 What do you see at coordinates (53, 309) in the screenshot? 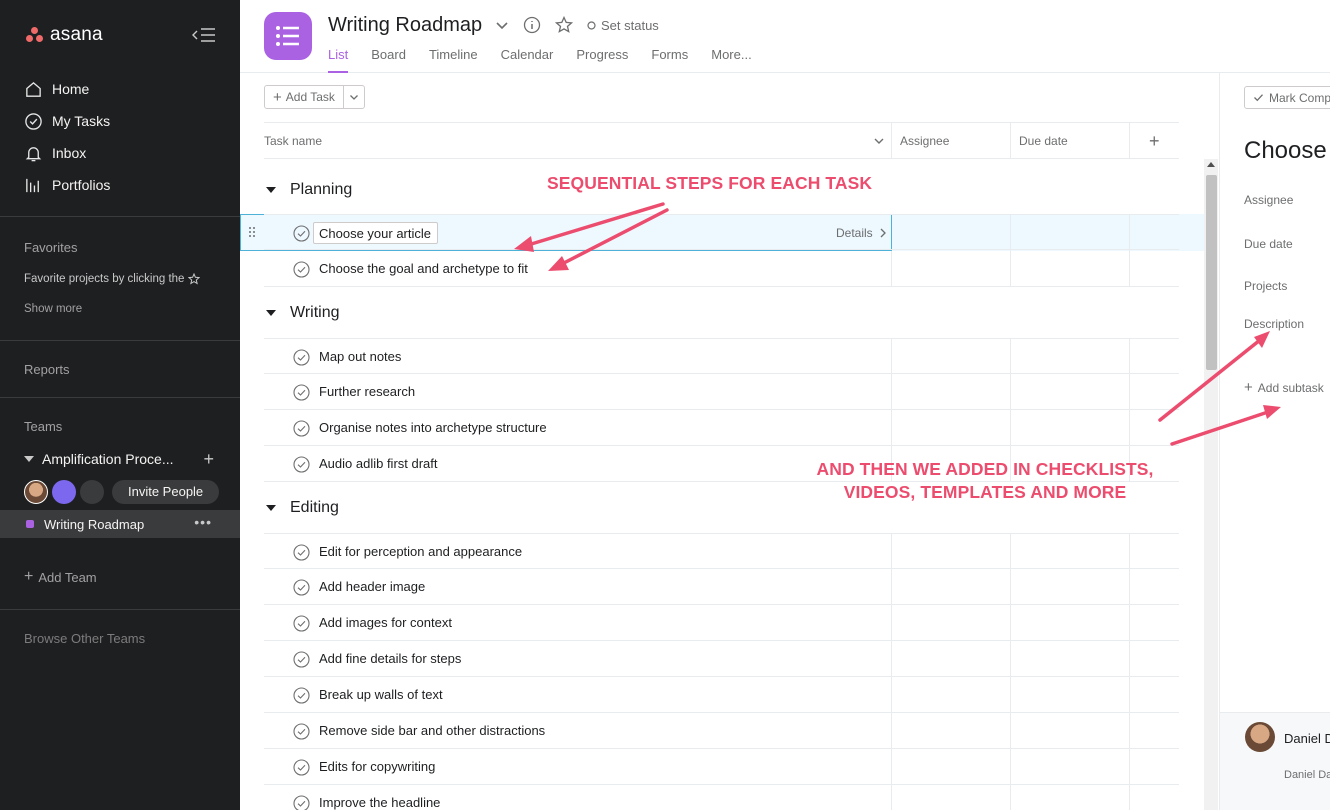
I see `show-more-link: Show more` at bounding box center [53, 309].